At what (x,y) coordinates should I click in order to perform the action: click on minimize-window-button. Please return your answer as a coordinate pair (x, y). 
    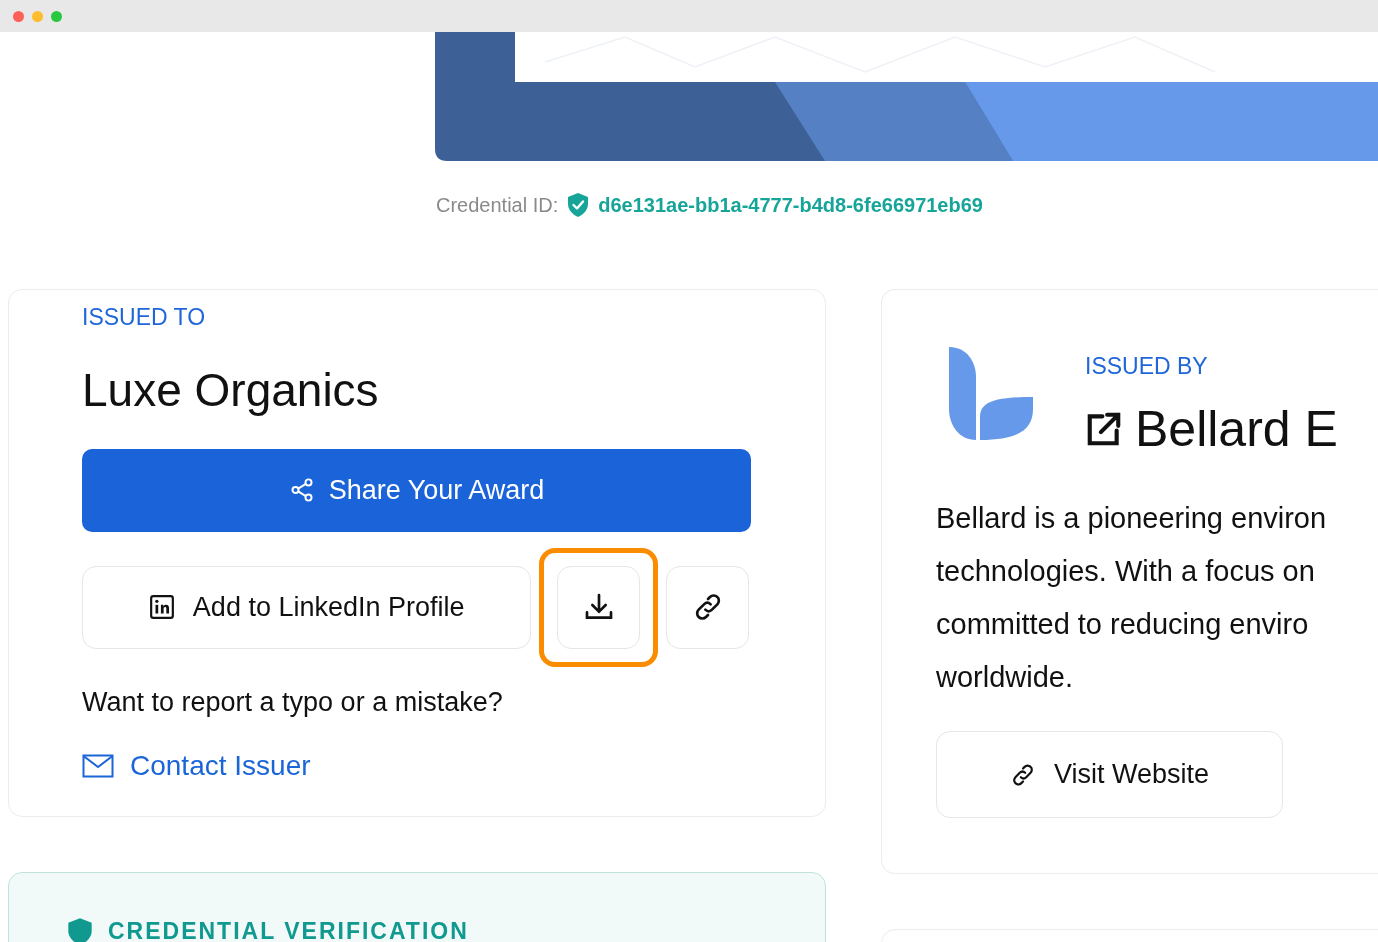
    Looking at the image, I should click on (37, 16).